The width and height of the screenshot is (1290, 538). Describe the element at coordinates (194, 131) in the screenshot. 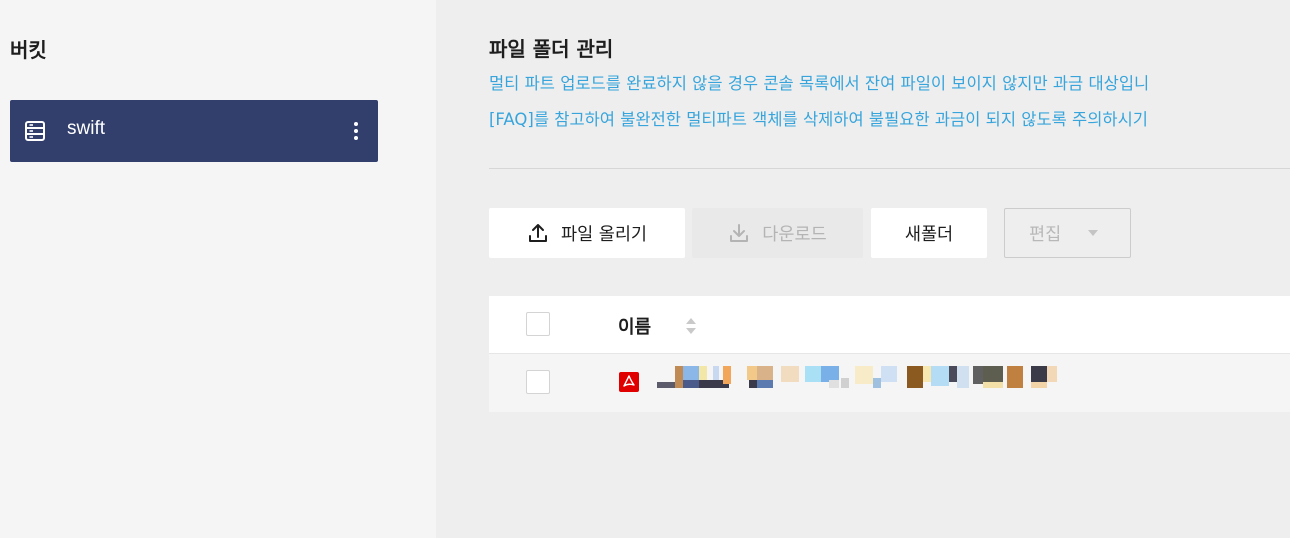

I see `bucket-item-swift: swift` at that location.